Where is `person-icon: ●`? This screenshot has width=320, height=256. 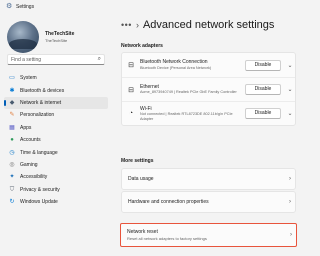
person-icon: ● is located at coordinates (12, 140).